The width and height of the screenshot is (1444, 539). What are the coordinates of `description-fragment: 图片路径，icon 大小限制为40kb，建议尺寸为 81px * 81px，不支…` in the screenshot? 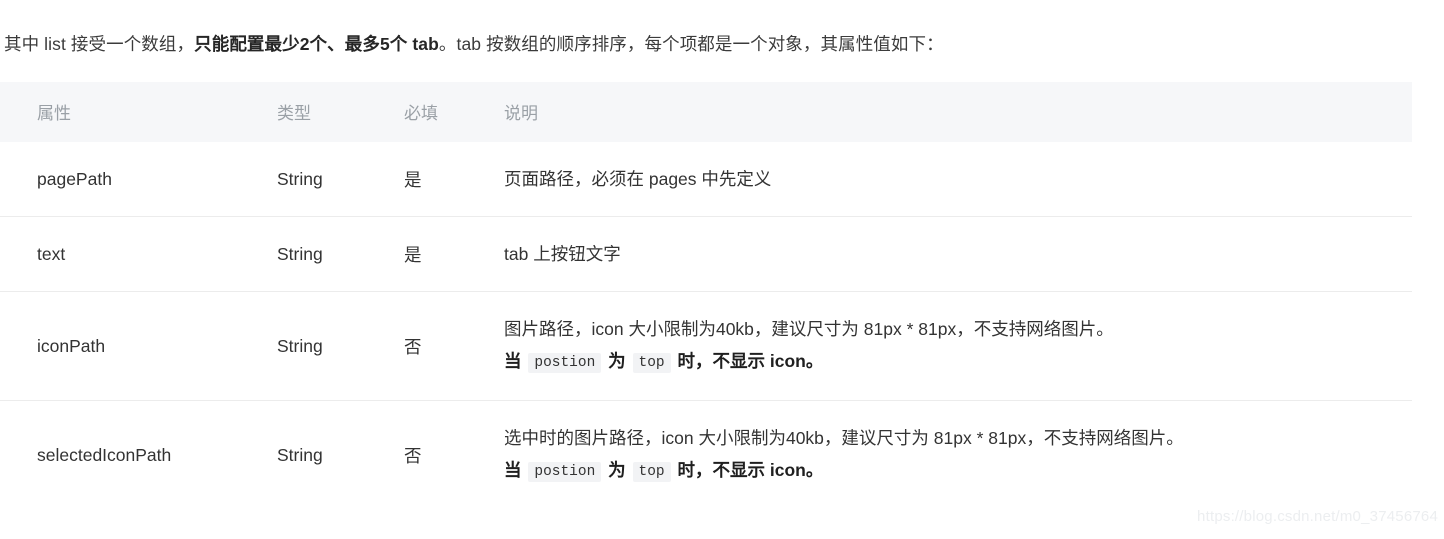 It's located at (809, 329).